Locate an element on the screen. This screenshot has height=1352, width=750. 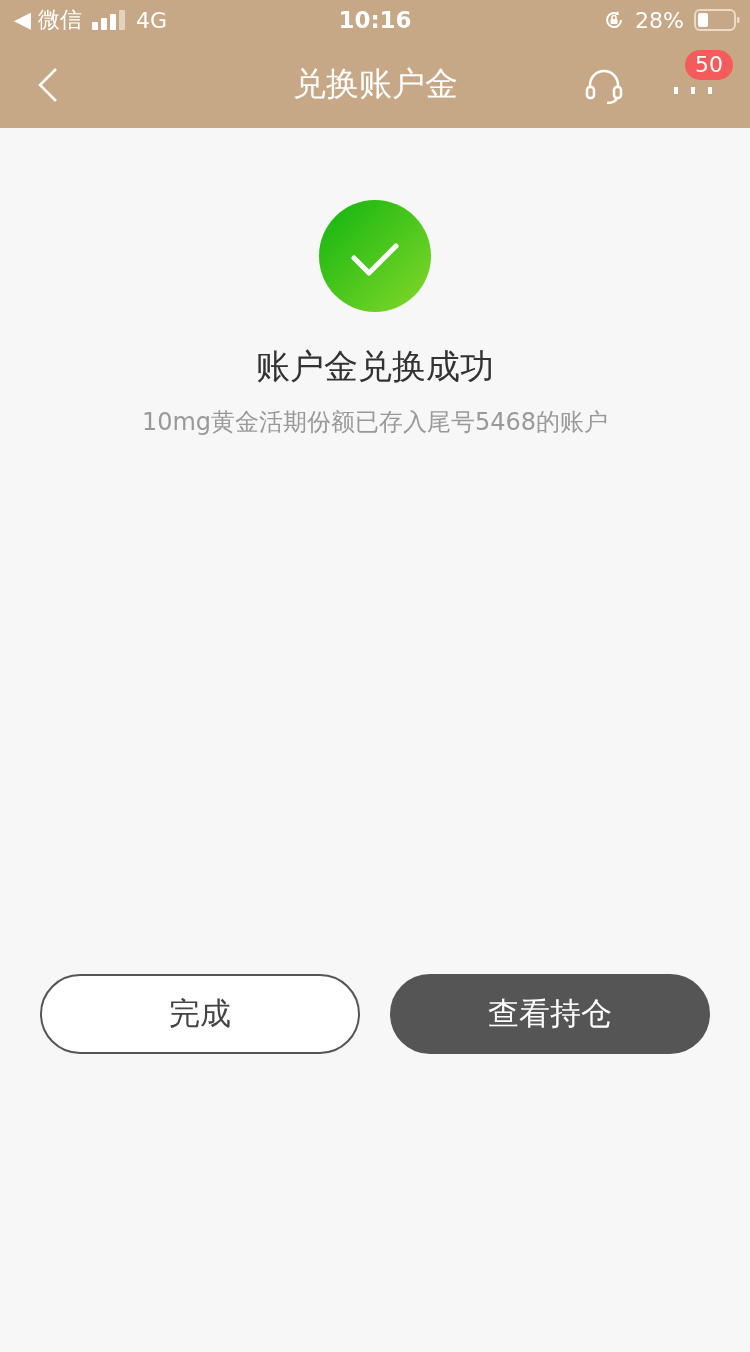
notification-badge: 50 is located at coordinates (709, 65).